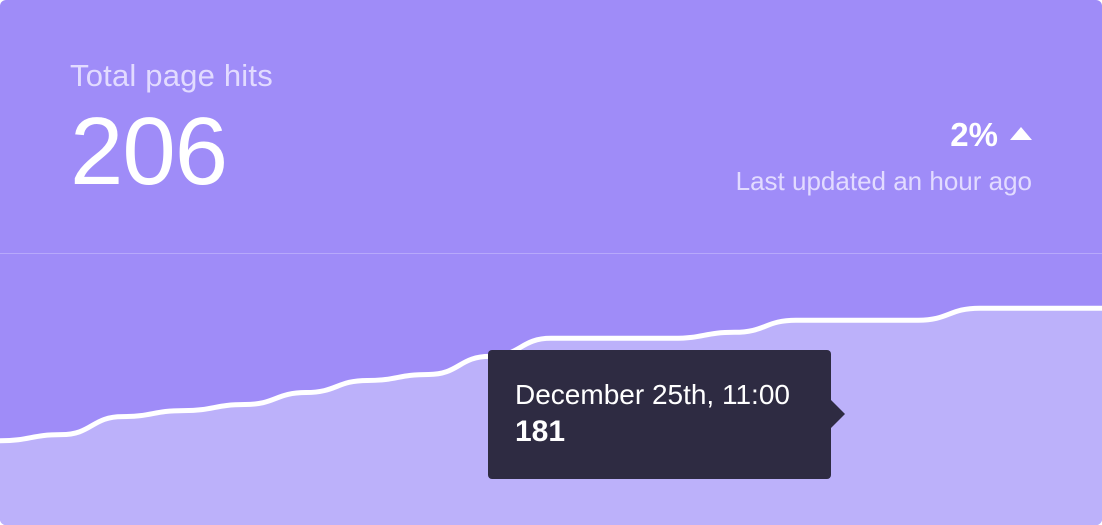 Image resolution: width=1102 pixels, height=525 pixels. I want to click on tooltip-value: 181, so click(540, 431).